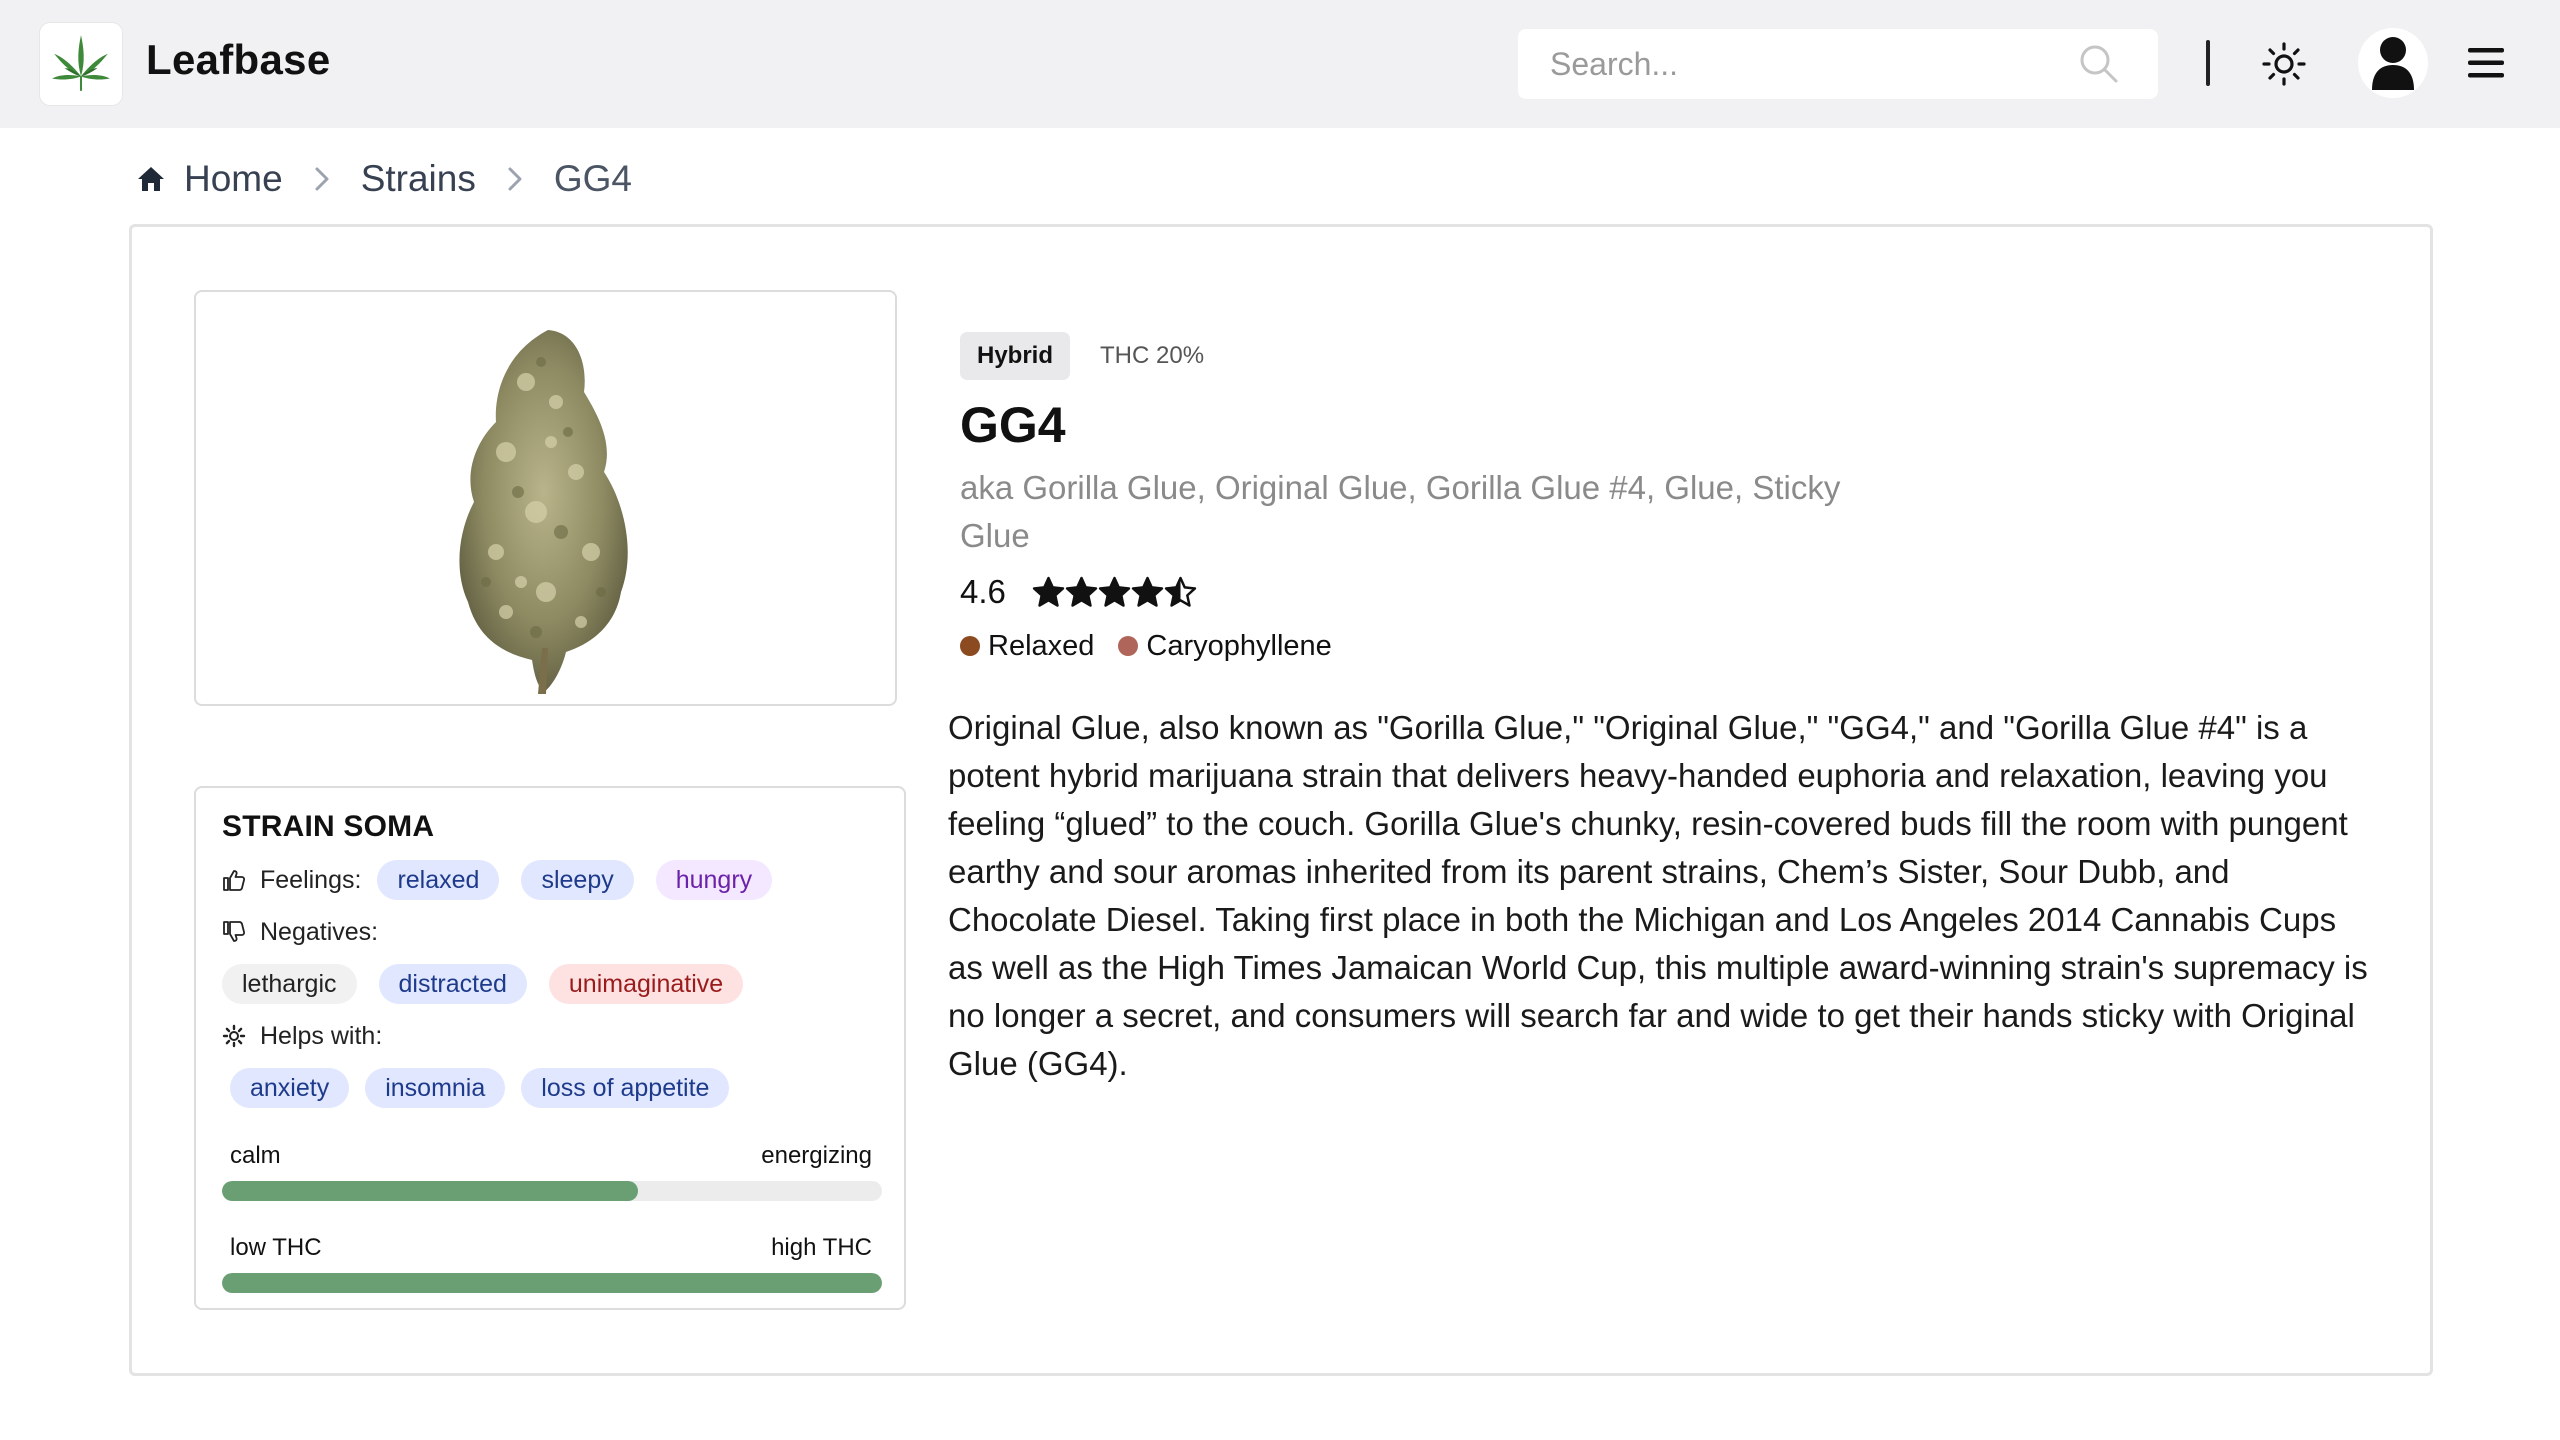 The width and height of the screenshot is (2560, 1440). What do you see at coordinates (2486, 63) in the screenshot?
I see `menu-icon` at bounding box center [2486, 63].